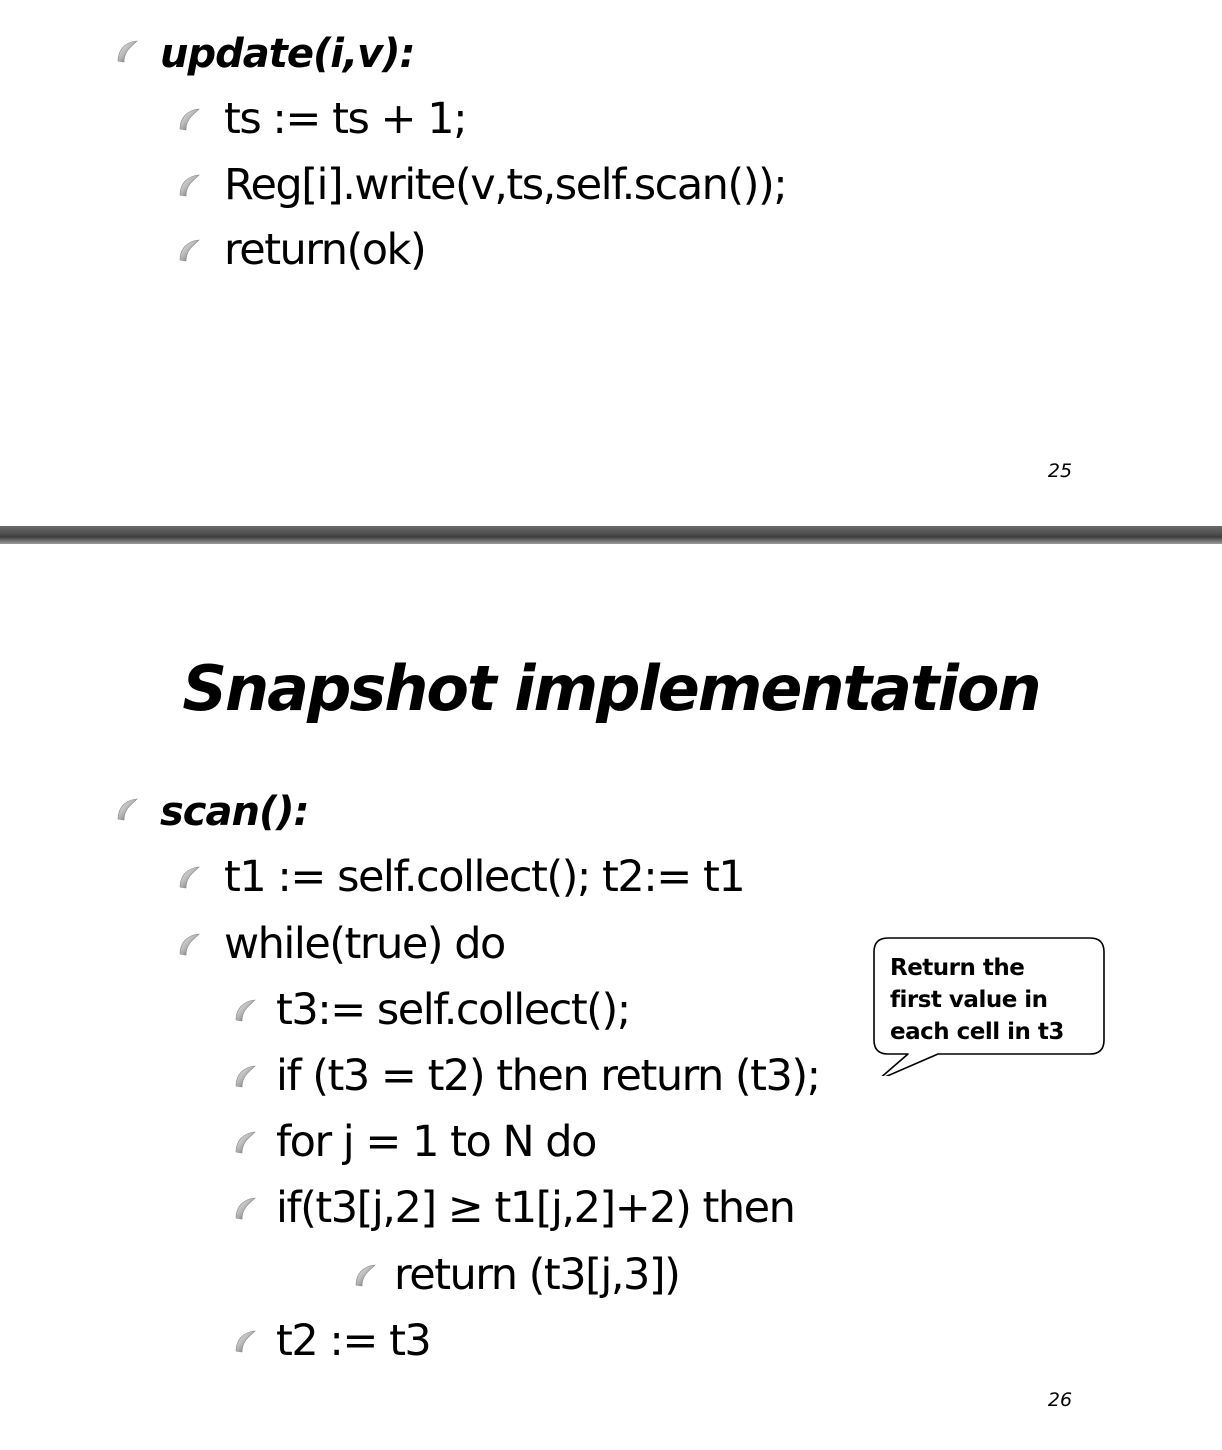 The width and height of the screenshot is (1222, 1450). I want to click on code-line-text: t2 := t3, so click(354, 1341).